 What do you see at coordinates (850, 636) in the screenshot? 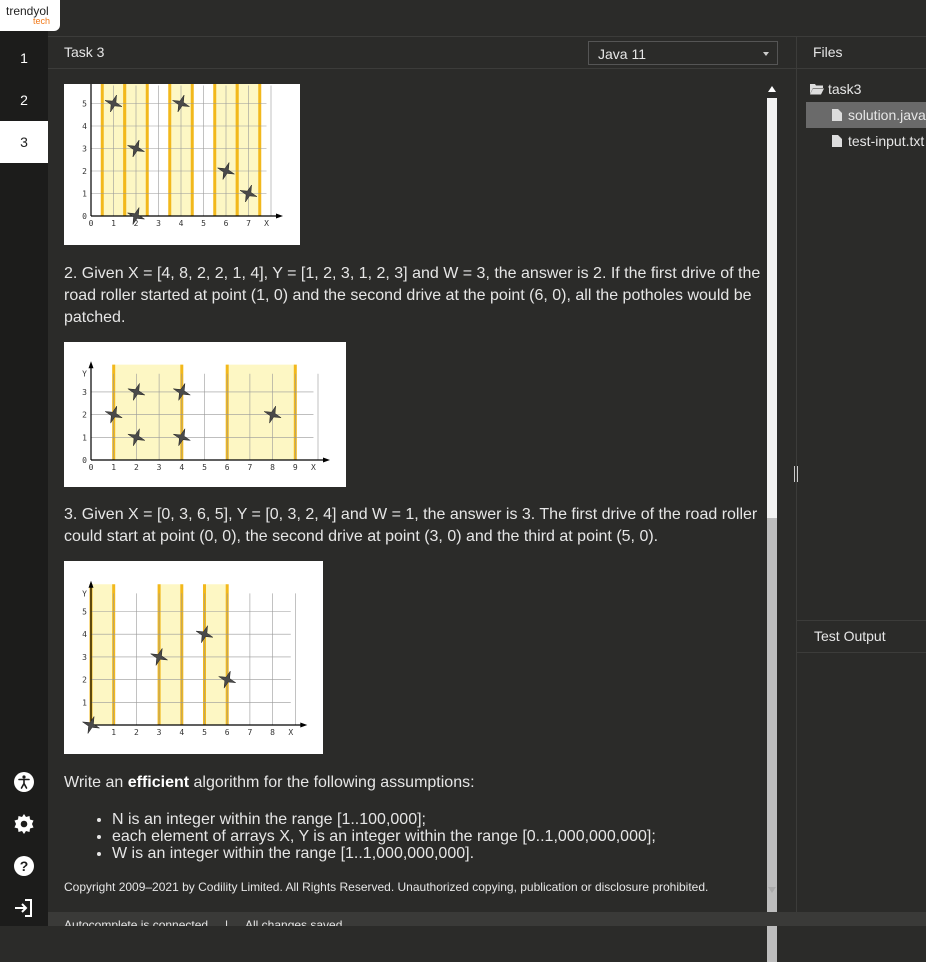
I see `test-output-title: Test Output` at bounding box center [850, 636].